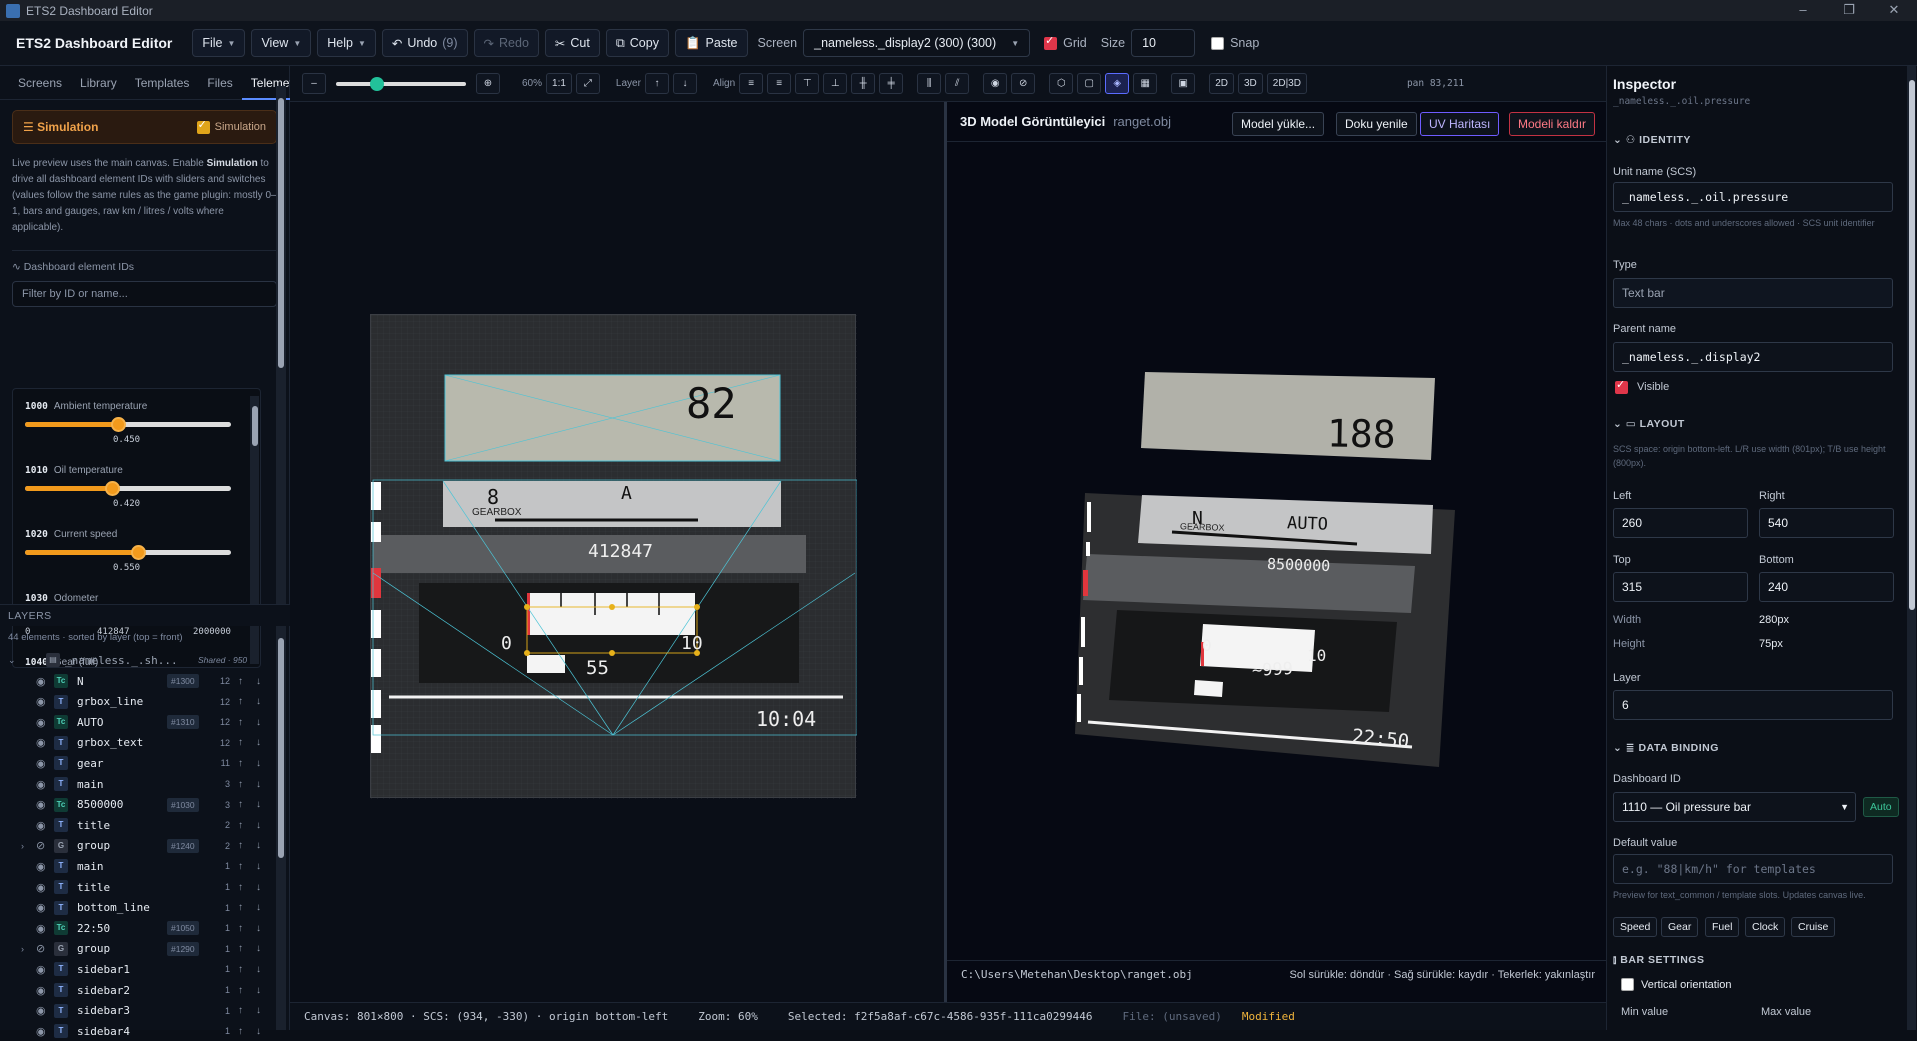  What do you see at coordinates (1680, 587) in the screenshot?
I see `top-input: 315` at bounding box center [1680, 587].